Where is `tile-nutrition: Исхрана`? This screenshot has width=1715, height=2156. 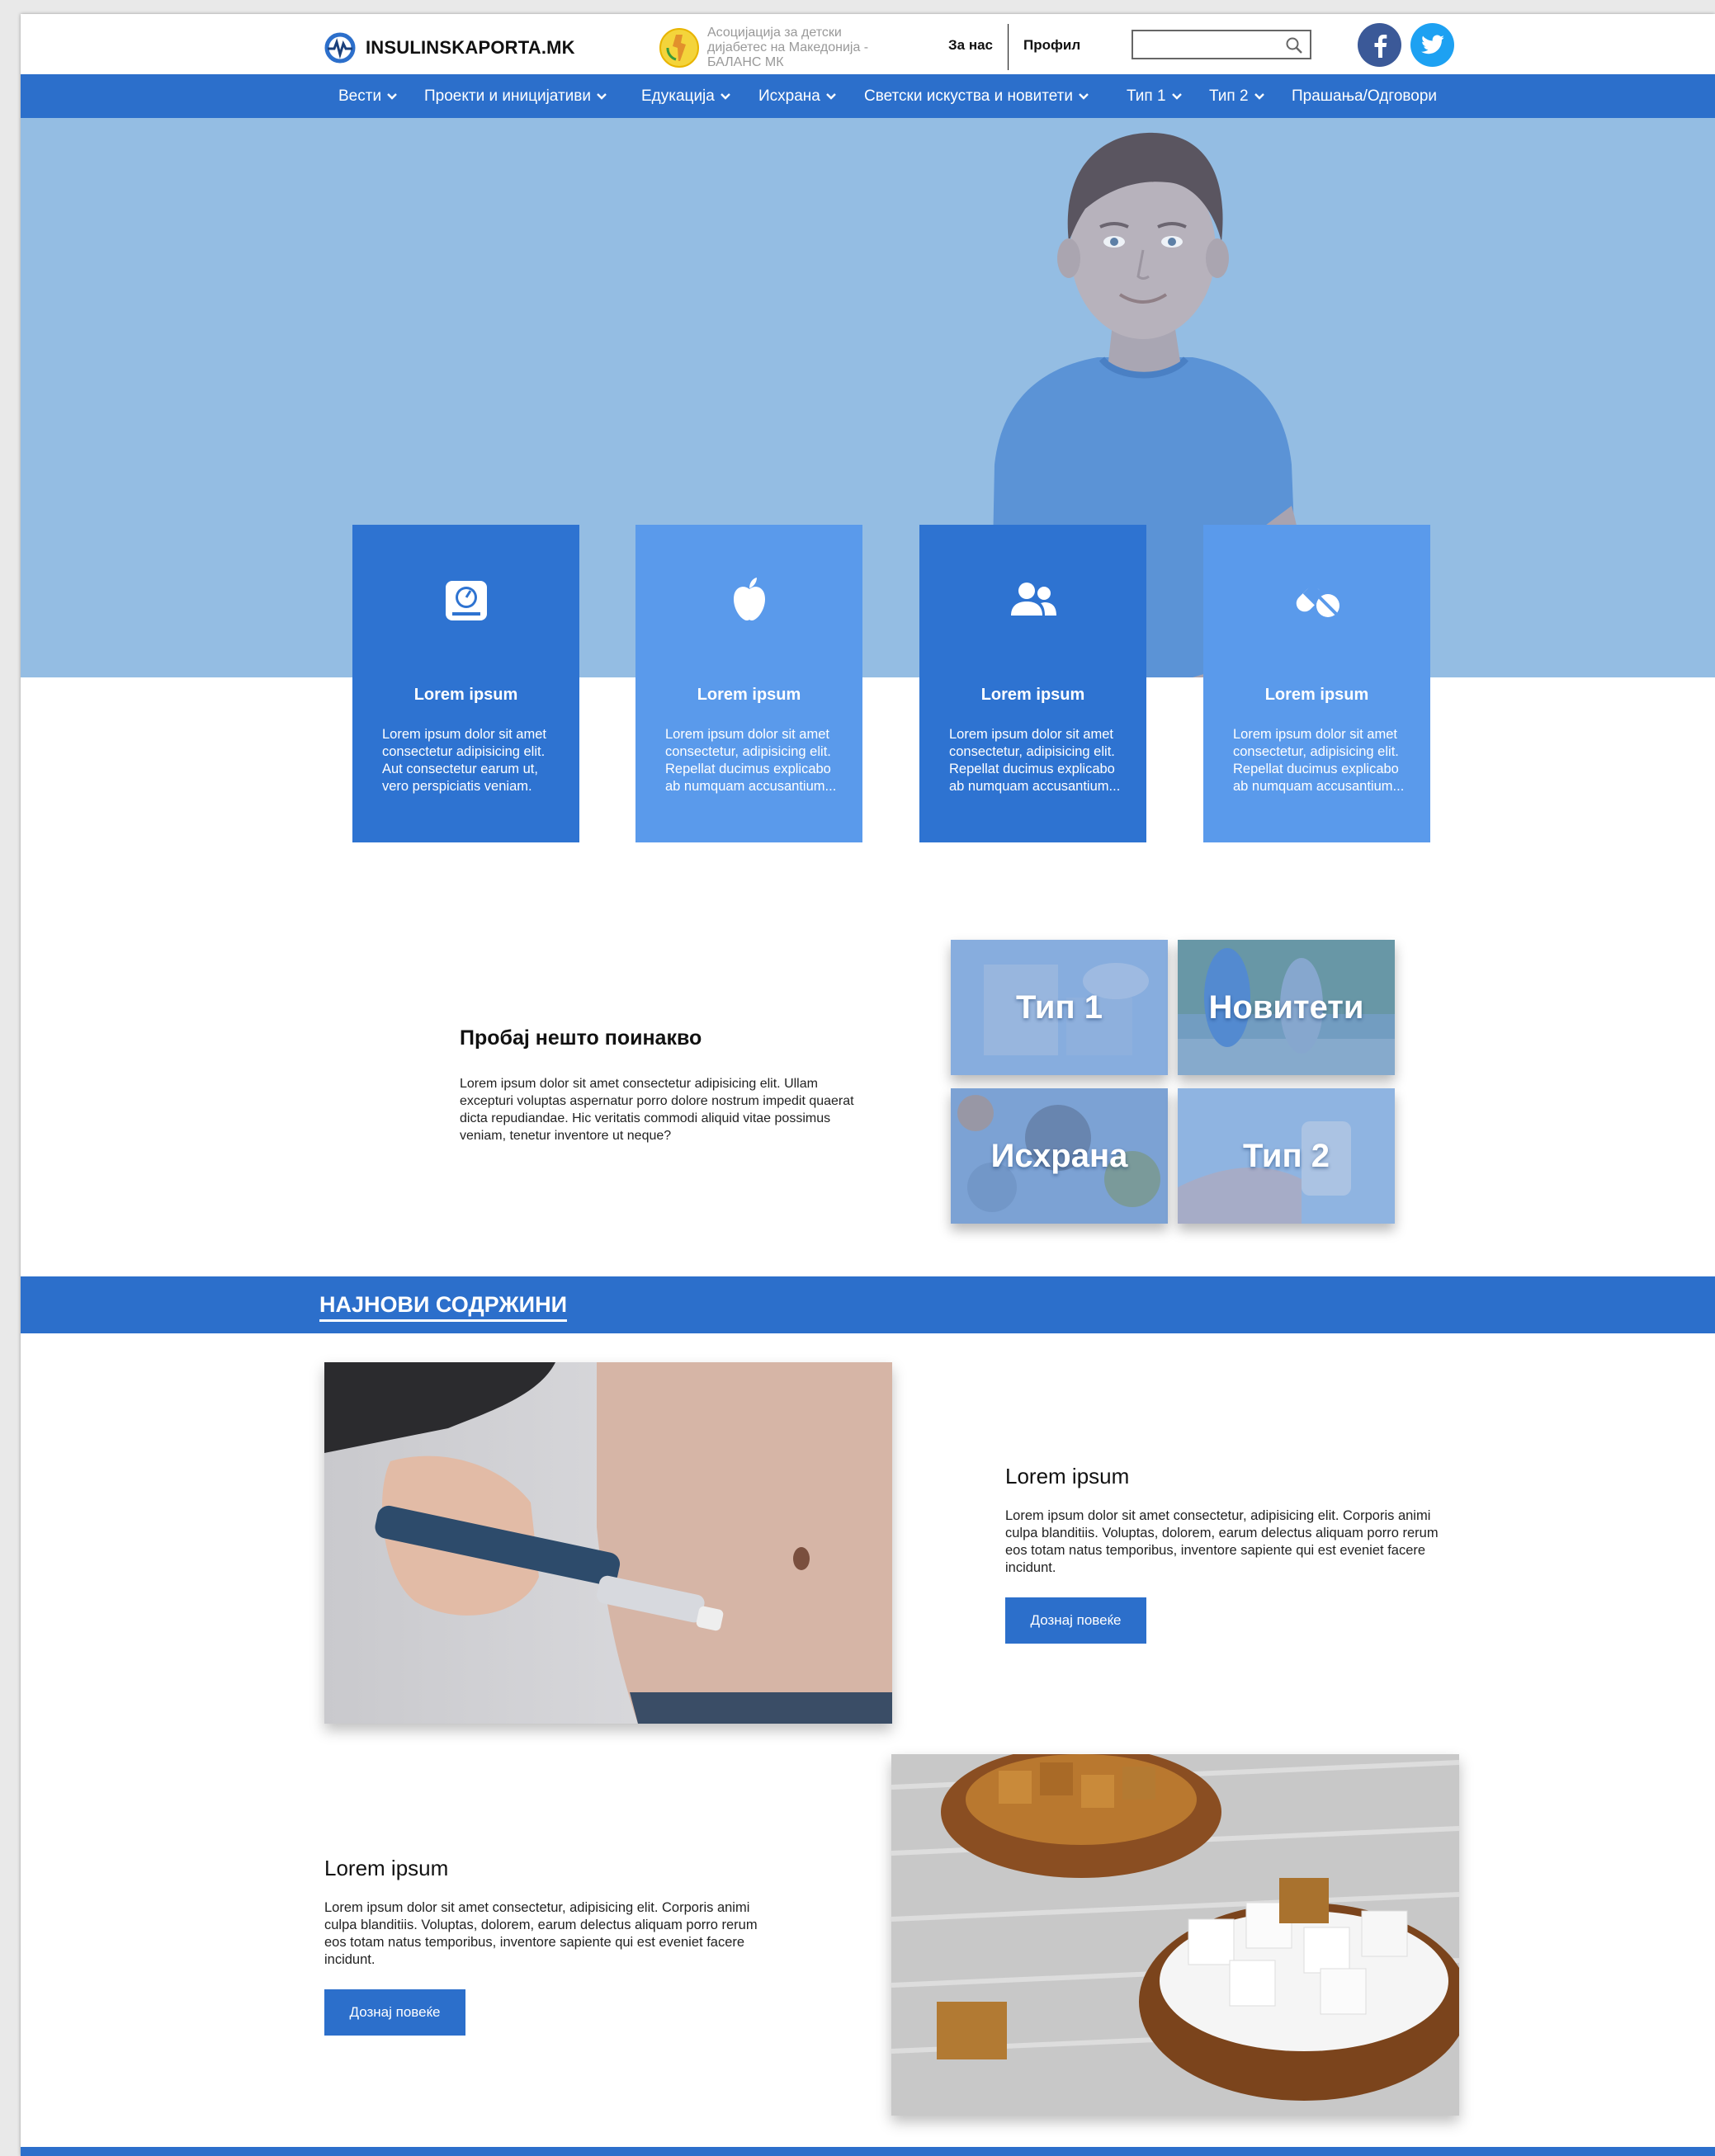
tile-nutrition: Исхрана is located at coordinates (1059, 1156).